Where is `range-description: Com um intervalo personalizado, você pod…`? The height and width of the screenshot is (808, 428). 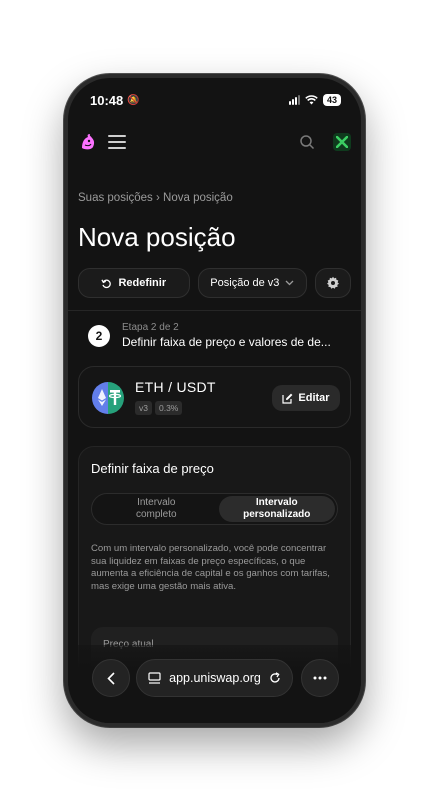 range-description: Com um intervalo personalizado, você pod… is located at coordinates (210, 567).